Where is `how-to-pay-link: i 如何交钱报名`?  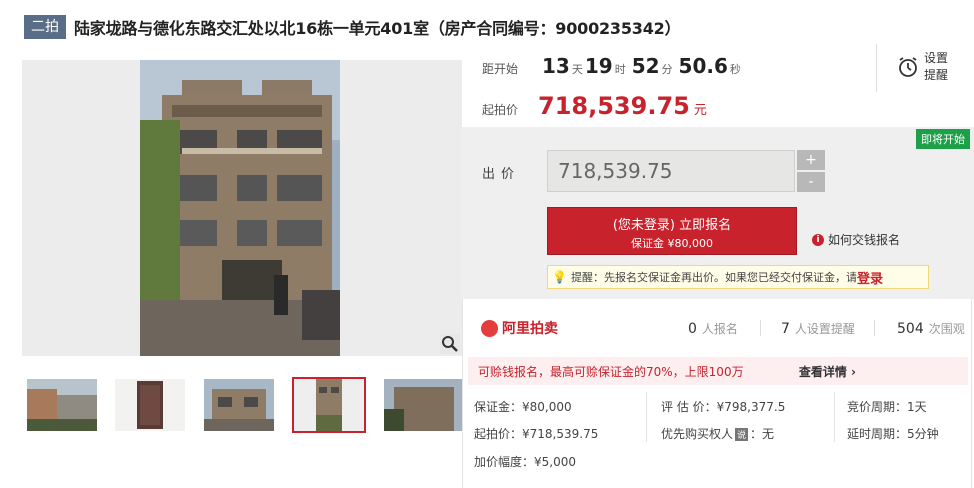
how-to-pay-link: i 如何交钱报名 is located at coordinates (856, 239).